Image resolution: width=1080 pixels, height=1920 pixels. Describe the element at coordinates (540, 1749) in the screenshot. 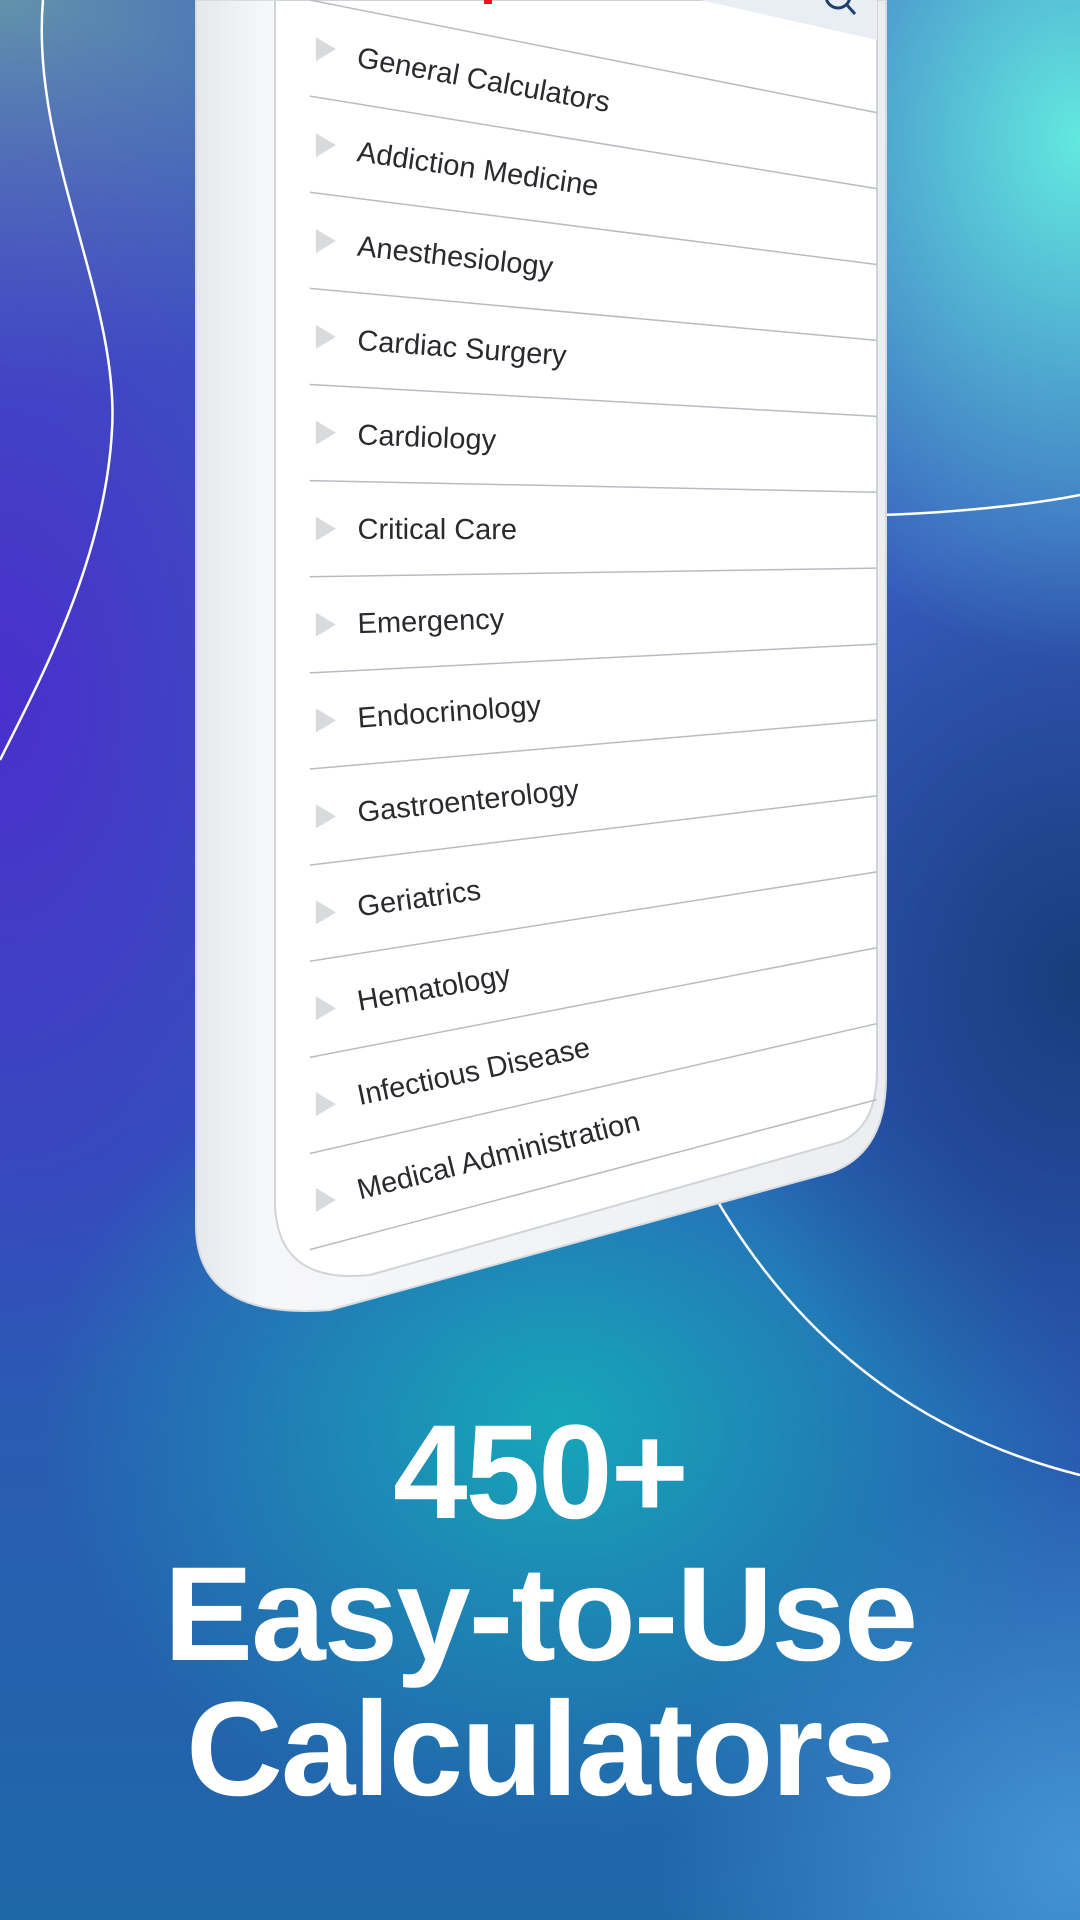

I see `headline-line-3: Calculators` at that location.